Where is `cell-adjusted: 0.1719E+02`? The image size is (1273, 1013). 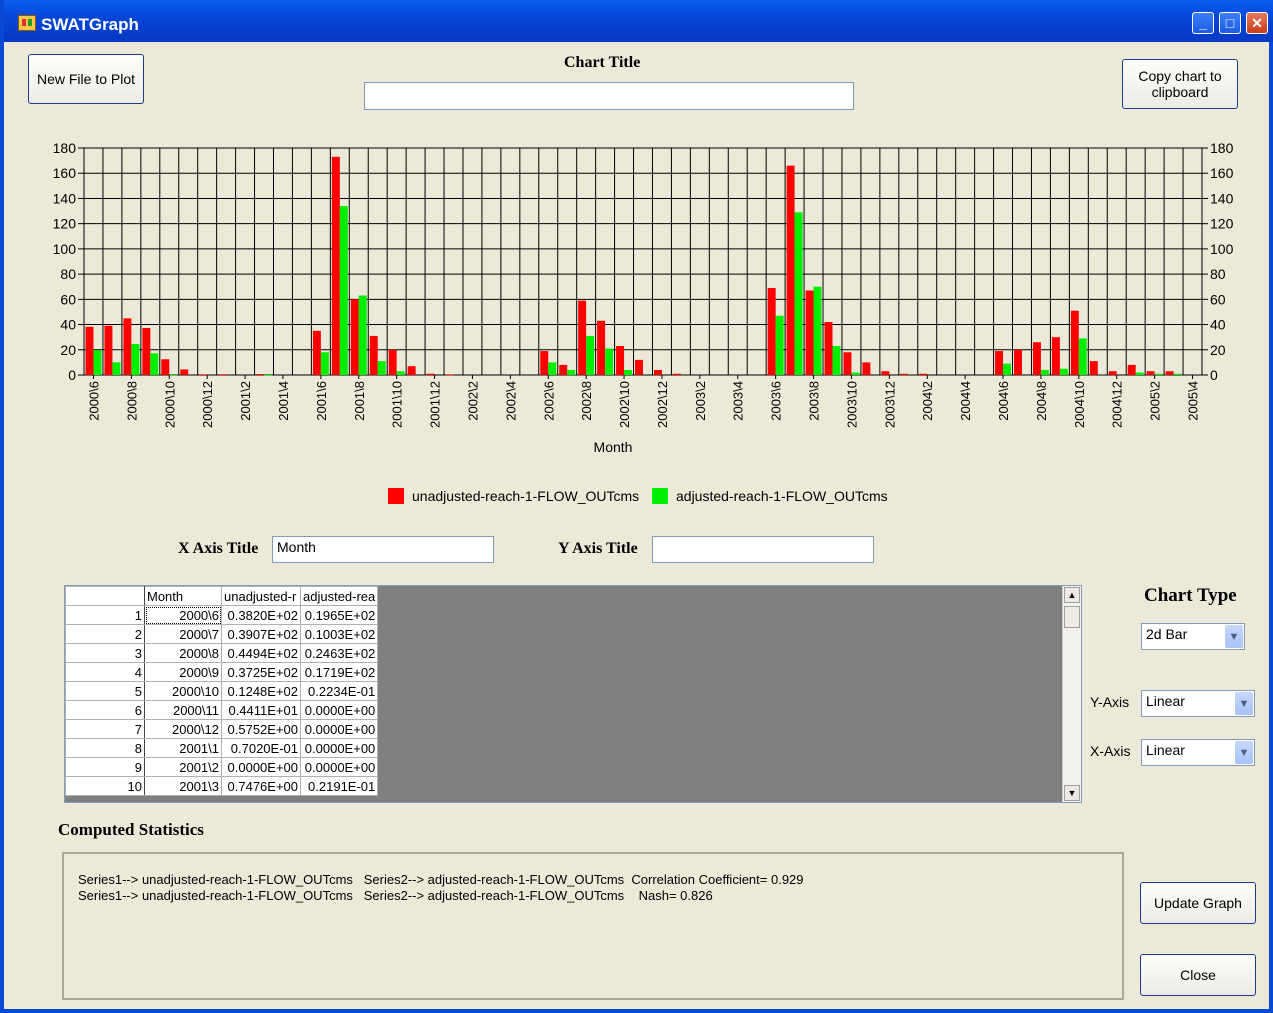
cell-adjusted: 0.1719E+02 is located at coordinates (339, 672).